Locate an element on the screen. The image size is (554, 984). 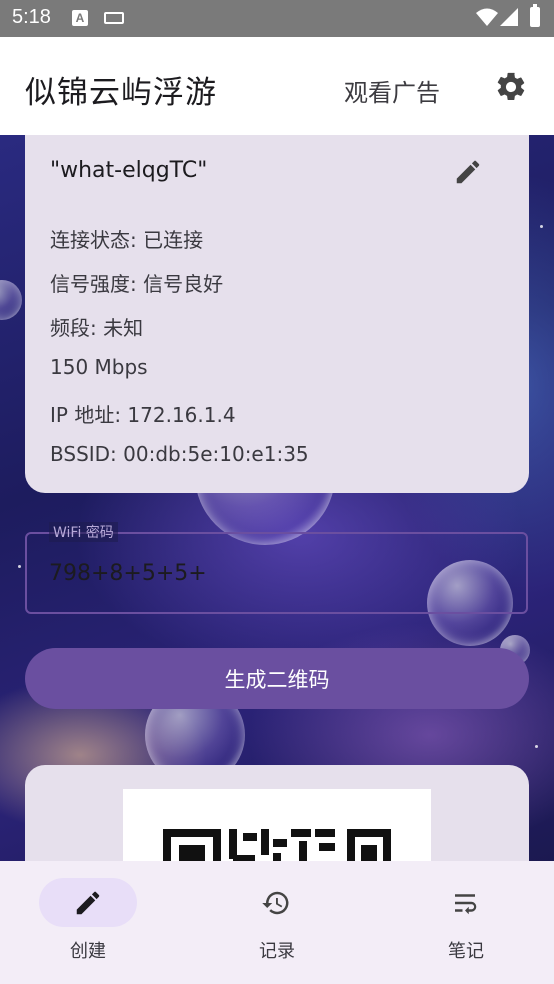
wrap-text-icon is located at coordinates (466, 904).